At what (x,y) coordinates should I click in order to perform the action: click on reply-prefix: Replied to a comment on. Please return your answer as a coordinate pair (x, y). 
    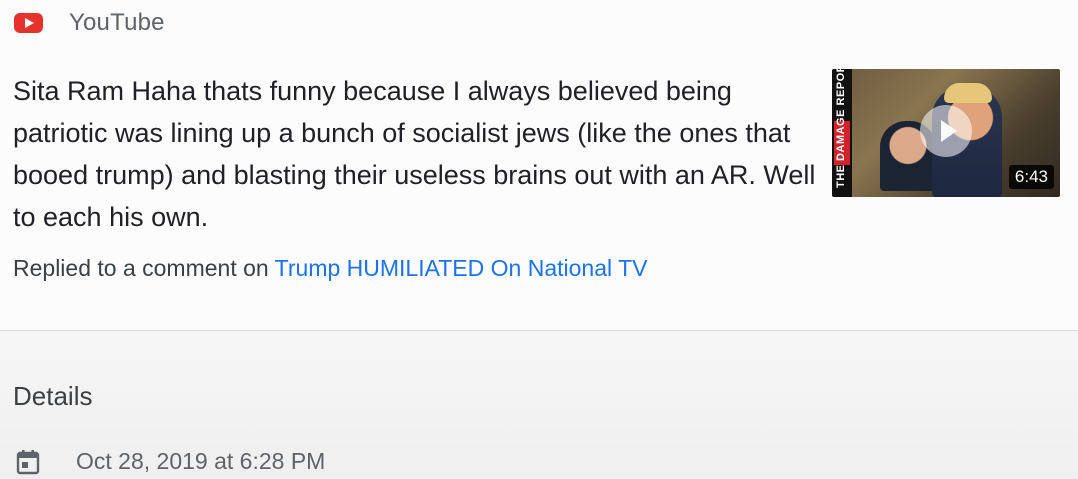
    Looking at the image, I should click on (144, 268).